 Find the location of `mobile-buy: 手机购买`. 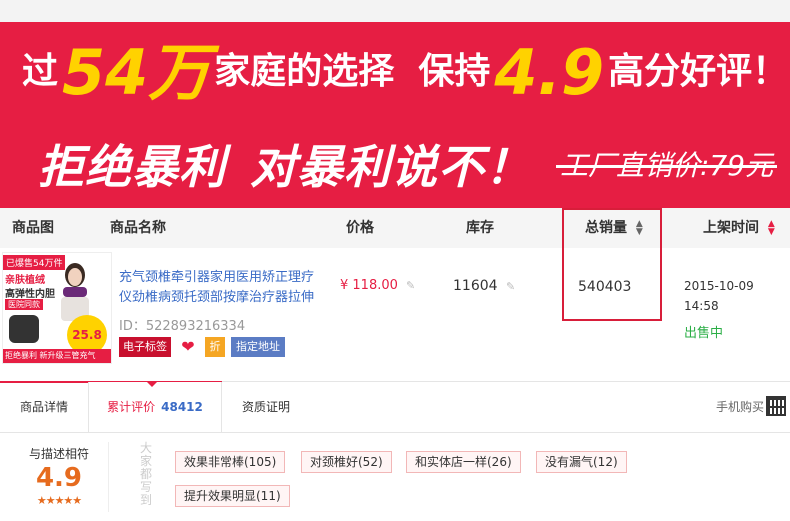

mobile-buy: 手机购买 is located at coordinates (740, 407).